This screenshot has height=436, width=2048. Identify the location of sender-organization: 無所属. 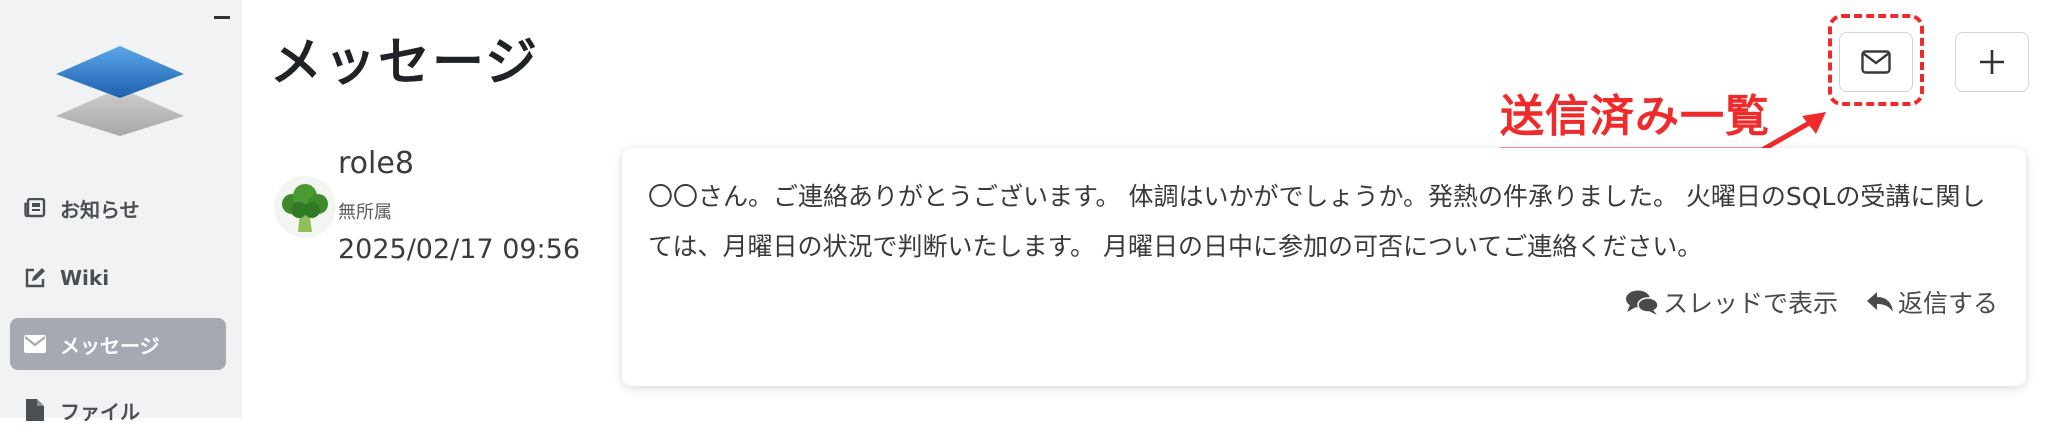
(365, 212).